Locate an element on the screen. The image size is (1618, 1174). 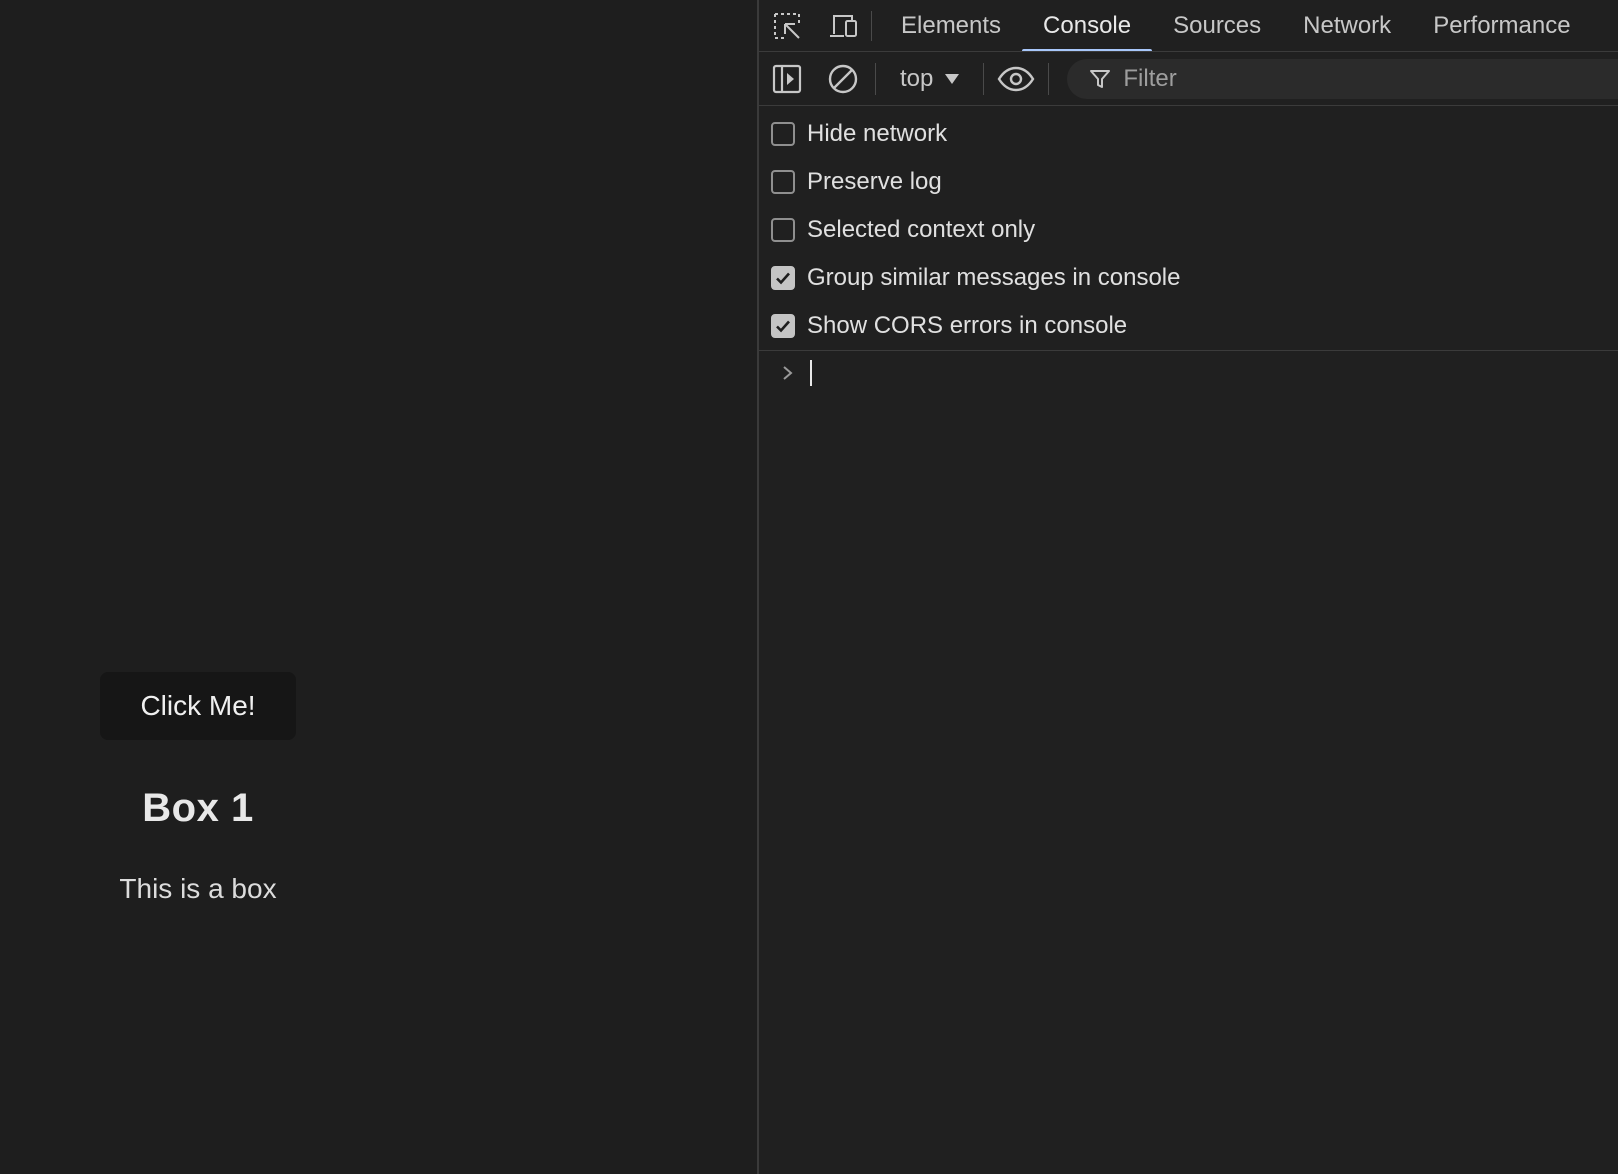
setting-label: Show CORS errors in console is located at coordinates (967, 325).